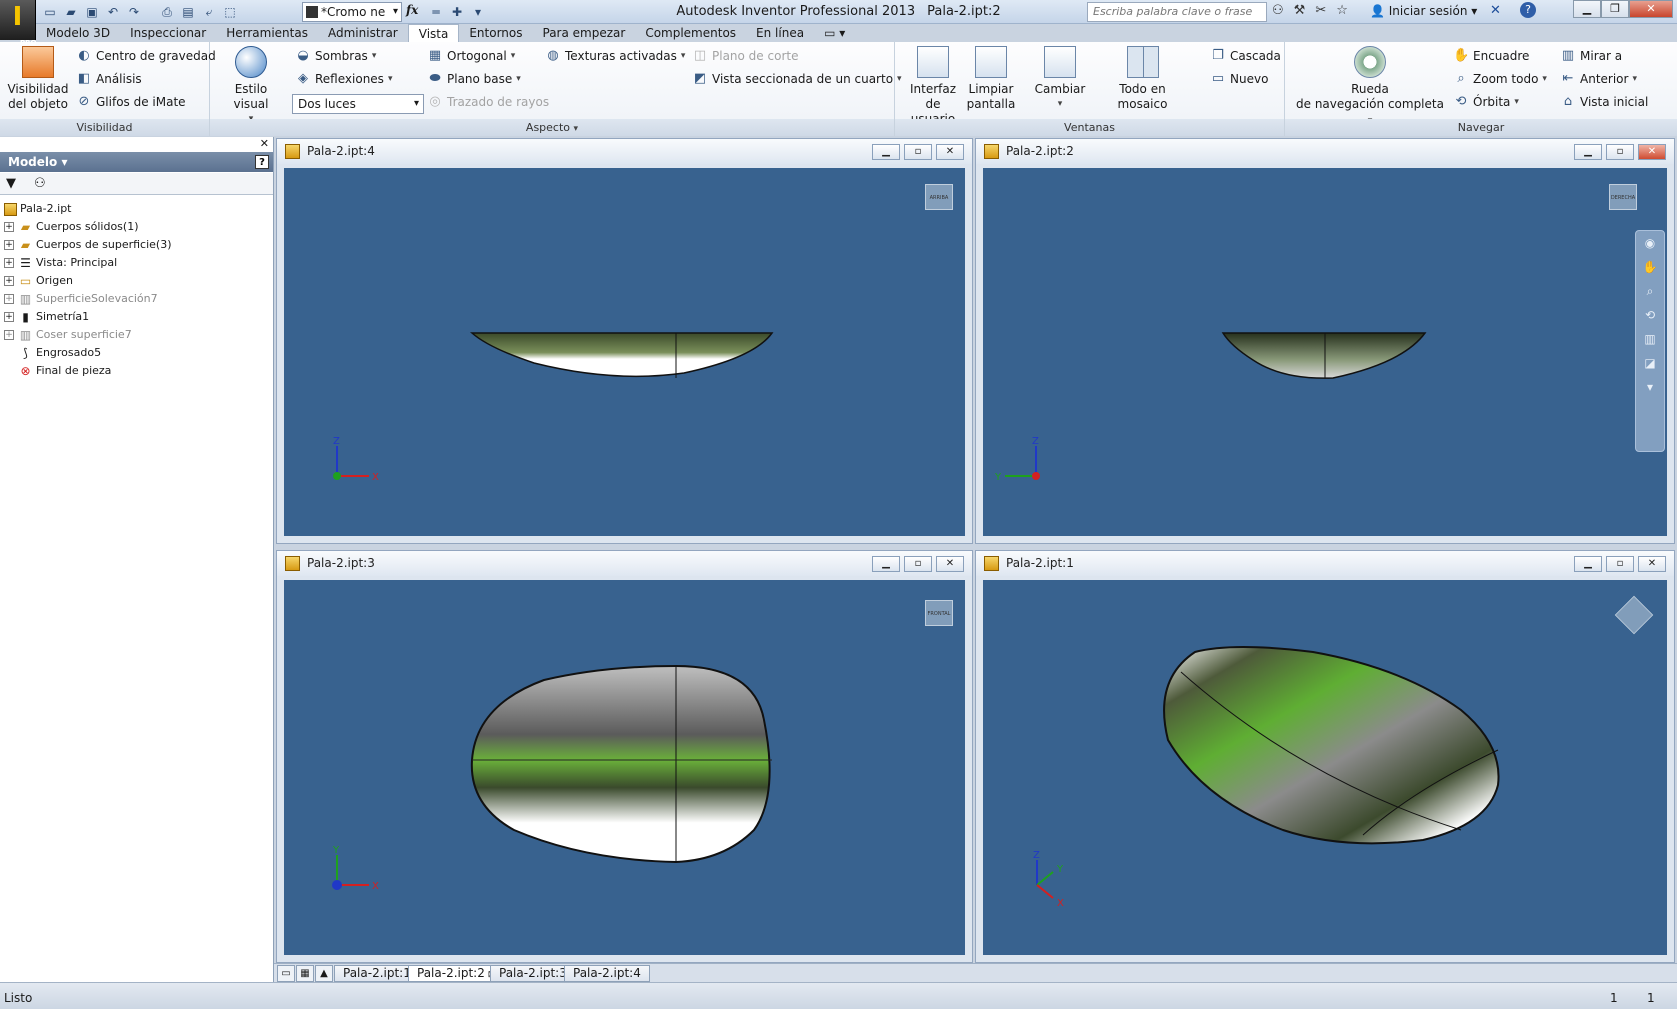 This screenshot has height=1009, width=1677. I want to click on undo-icon: ↶, so click(113, 12).